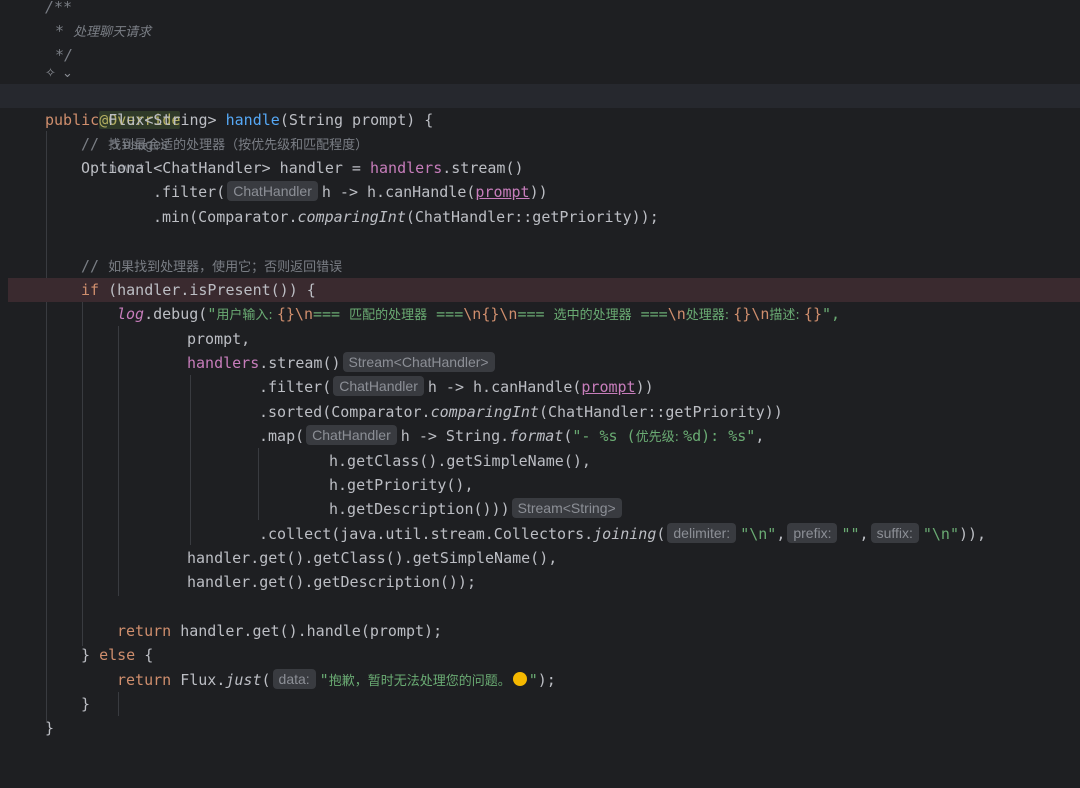  Describe the element at coordinates (212, 290) in the screenshot. I see `code-text: (handler.isPresent()) {` at that location.